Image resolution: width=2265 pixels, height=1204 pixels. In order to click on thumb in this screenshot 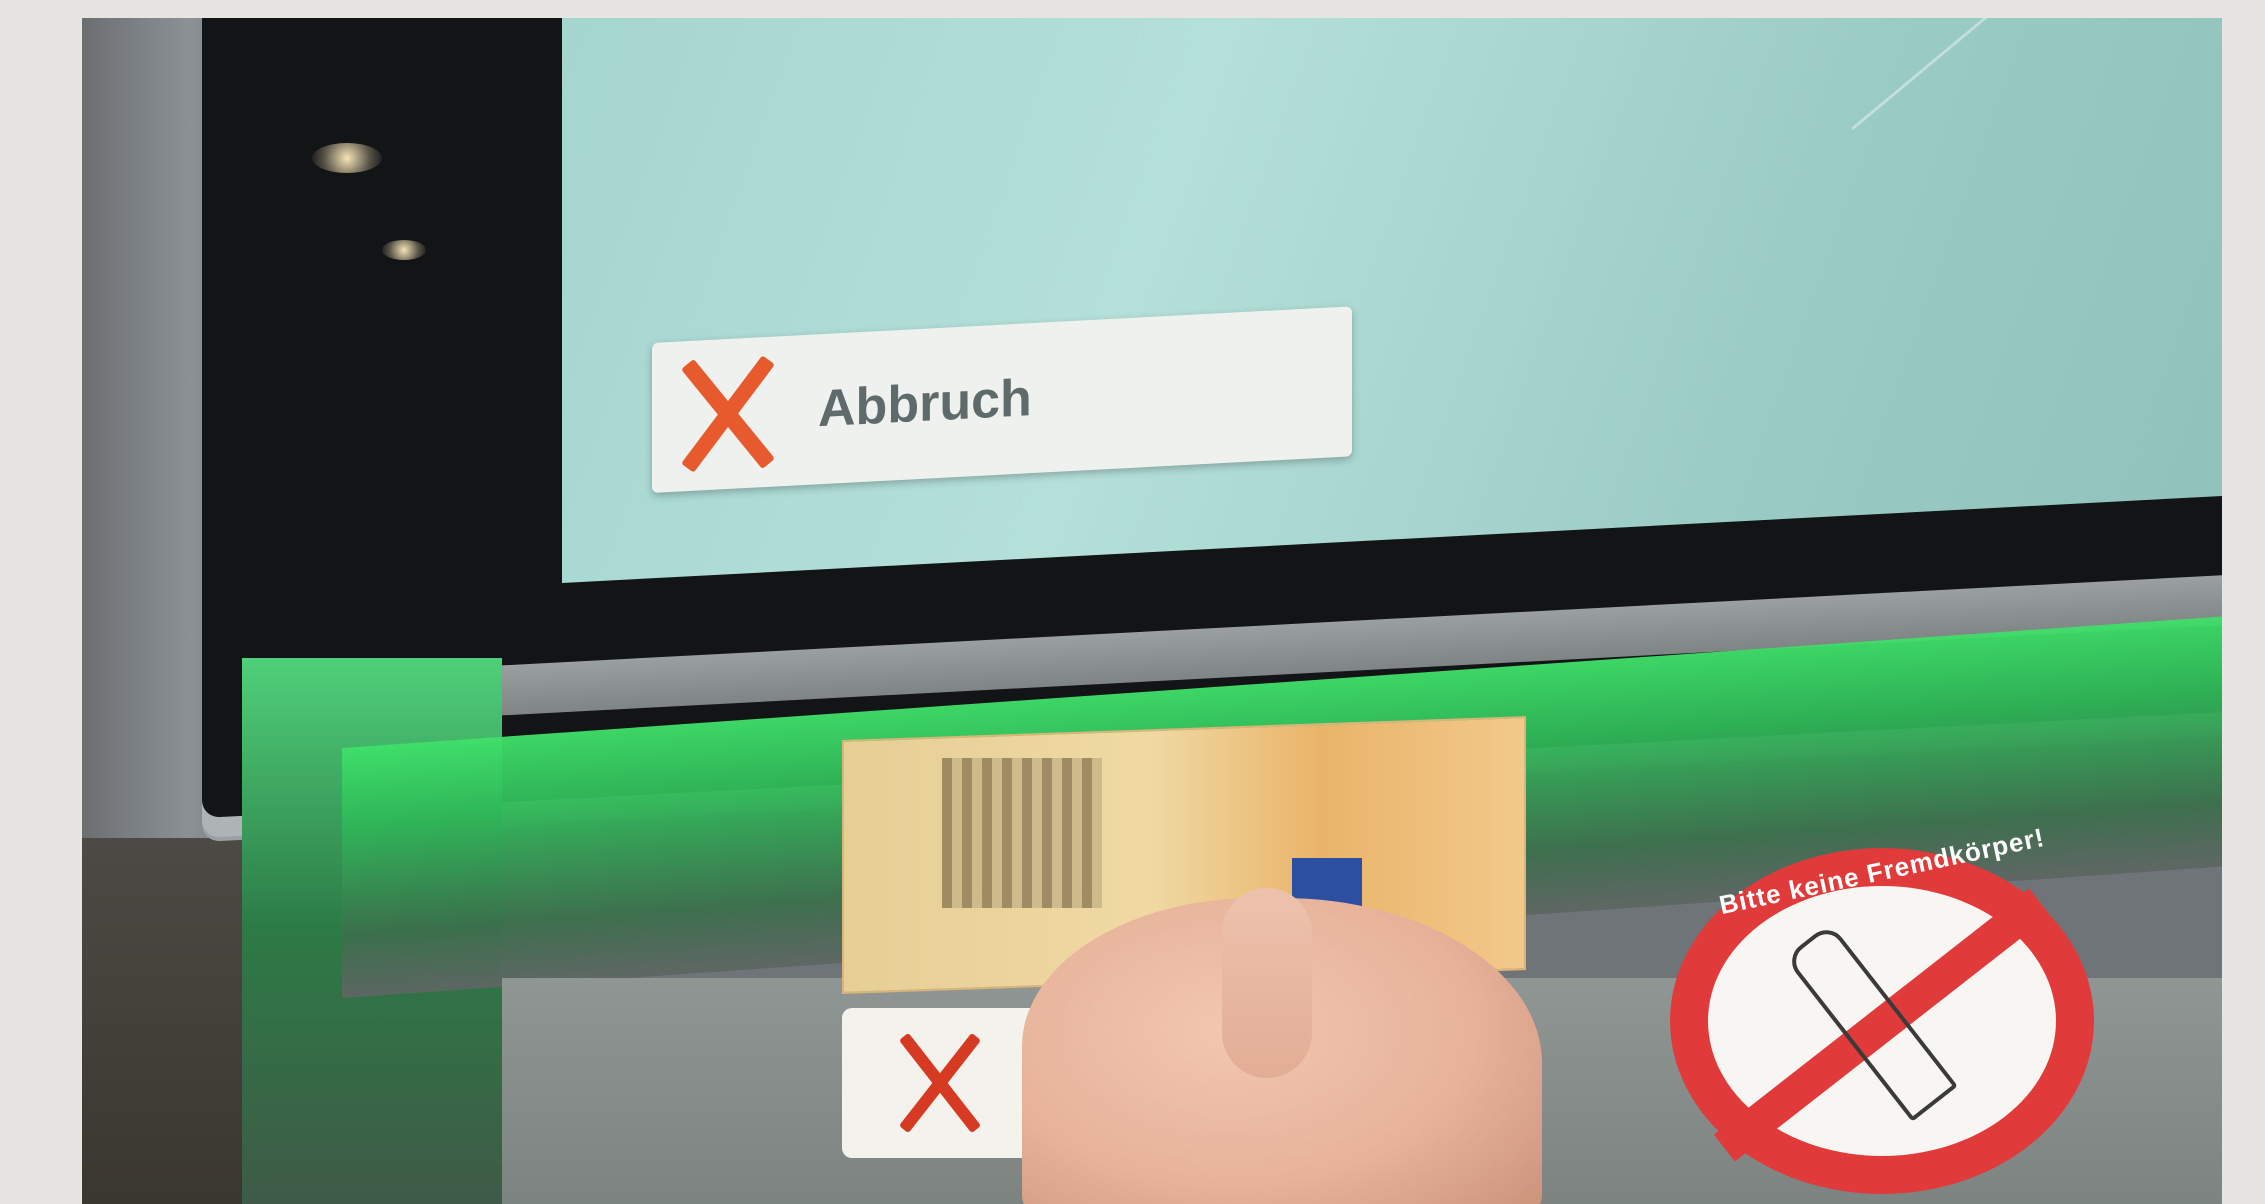, I will do `click(1267, 983)`.